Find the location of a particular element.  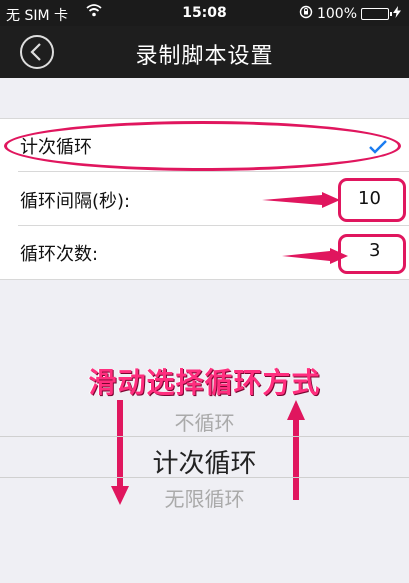

picker-option: 无限循环 is located at coordinates (204, 497).